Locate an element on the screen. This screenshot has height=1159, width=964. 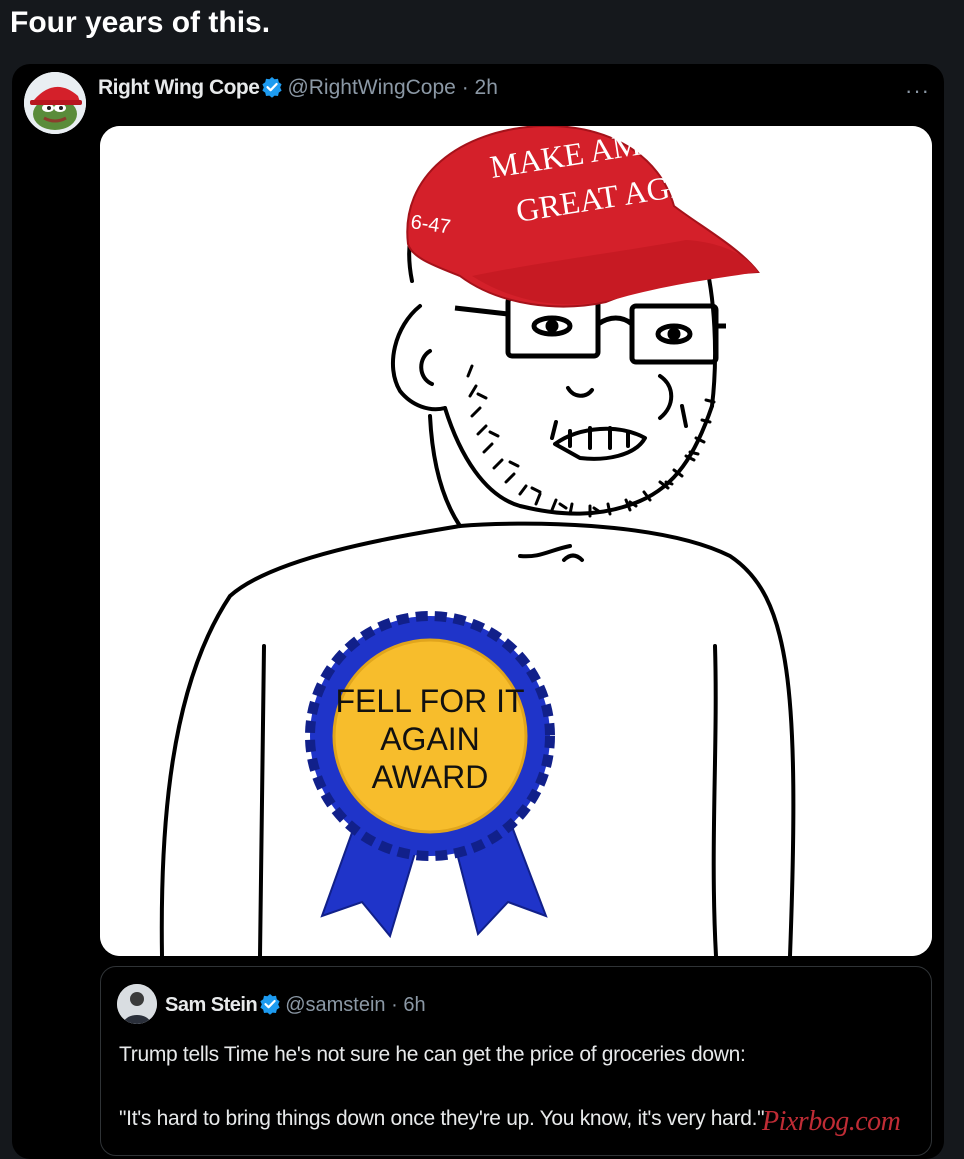
quote-header: Sam Stein @samstein · 6h is located at coordinates (295, 1007).